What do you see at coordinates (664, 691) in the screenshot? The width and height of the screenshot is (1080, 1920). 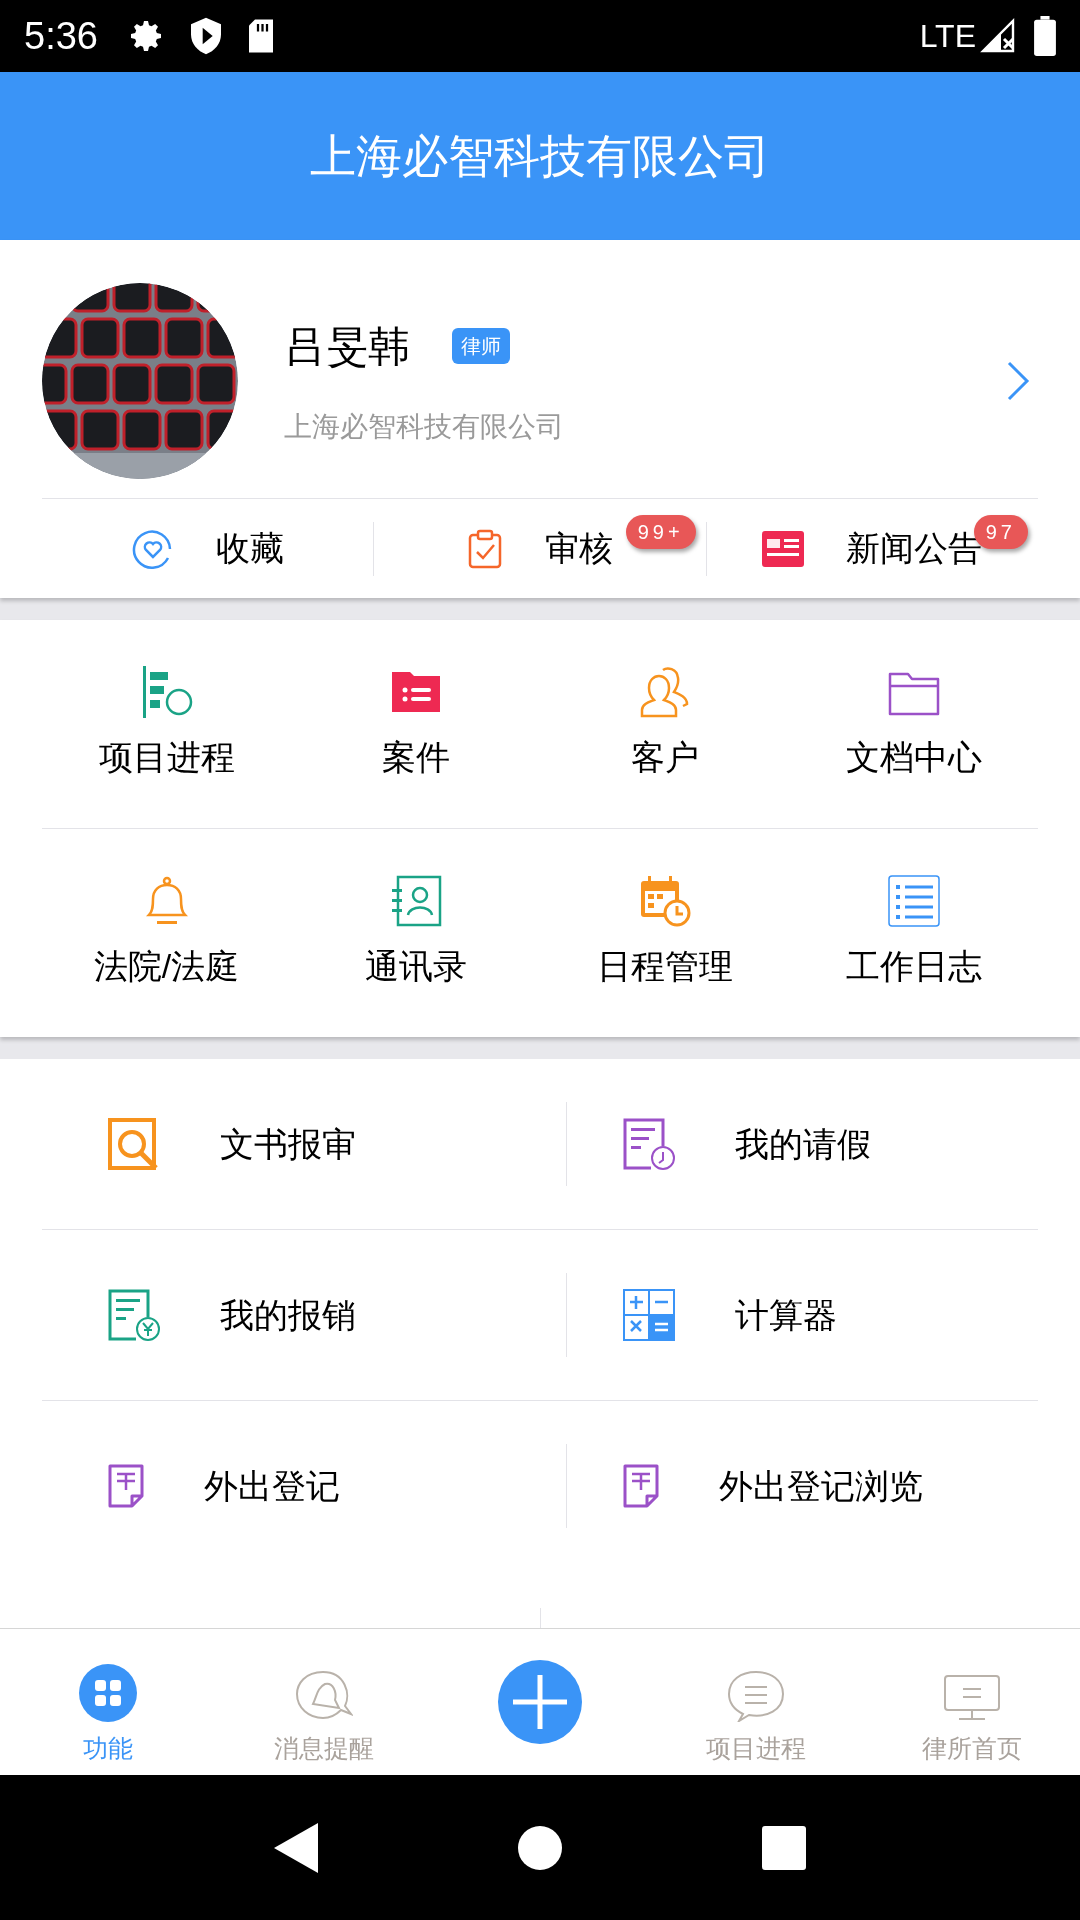 I see `people-icon` at bounding box center [664, 691].